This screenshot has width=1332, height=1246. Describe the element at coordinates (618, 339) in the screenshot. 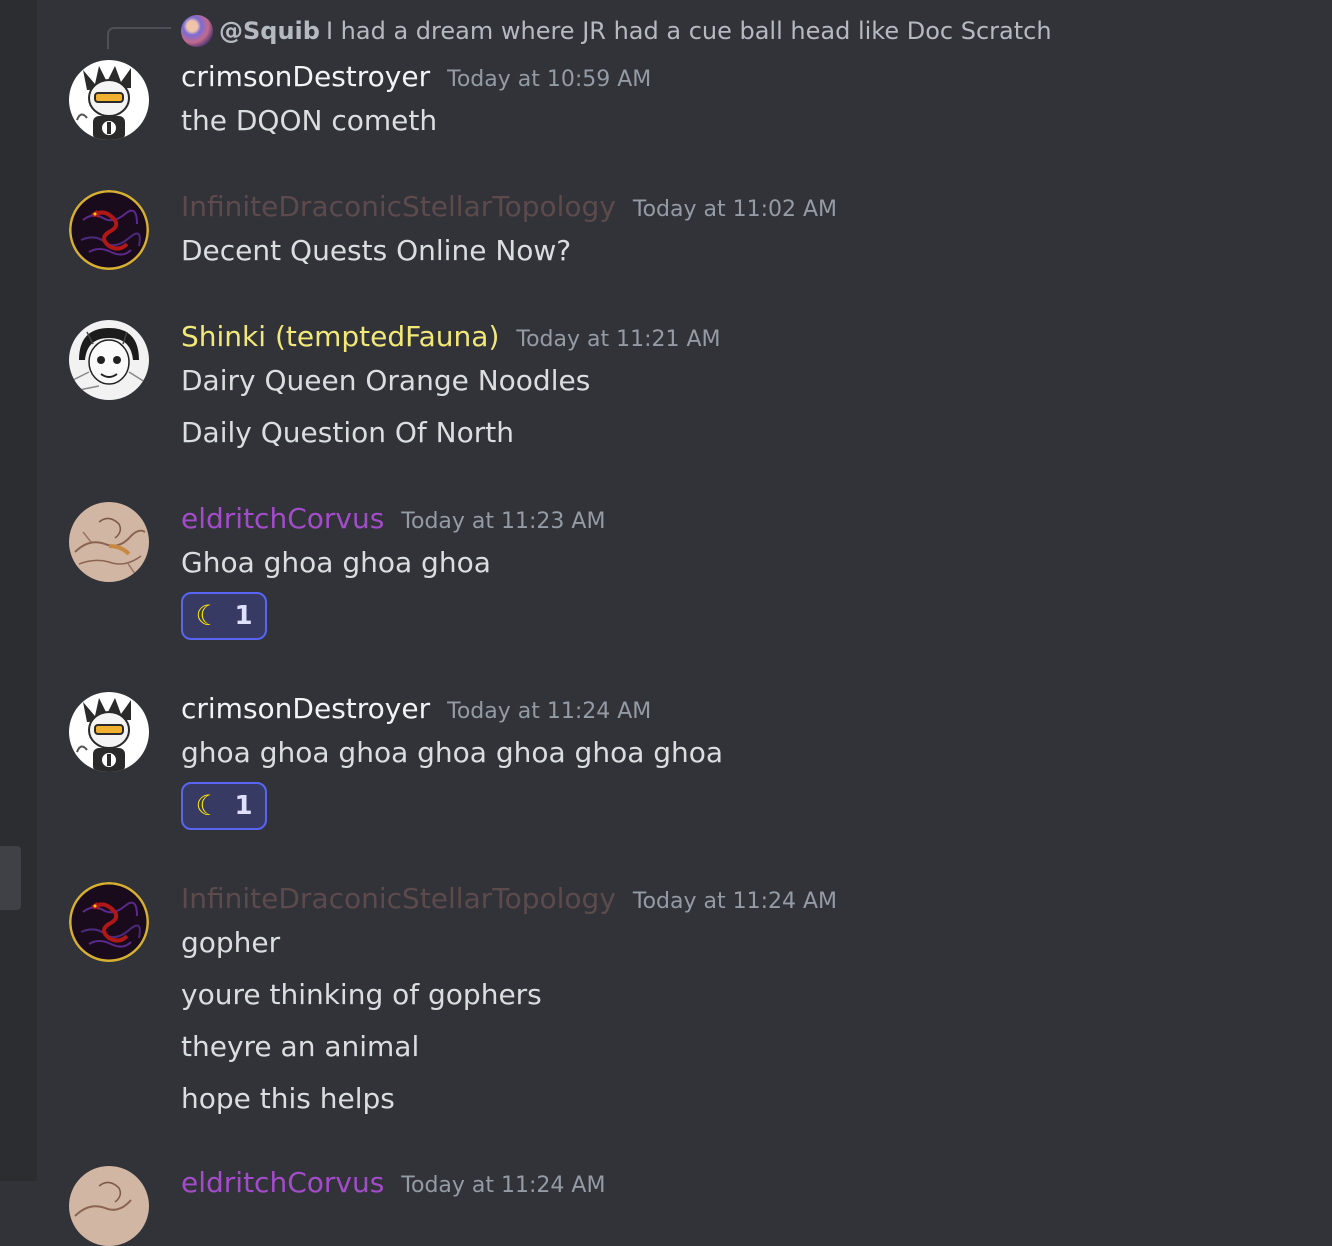

I see `timestamp: Today at 11:21 AM` at that location.